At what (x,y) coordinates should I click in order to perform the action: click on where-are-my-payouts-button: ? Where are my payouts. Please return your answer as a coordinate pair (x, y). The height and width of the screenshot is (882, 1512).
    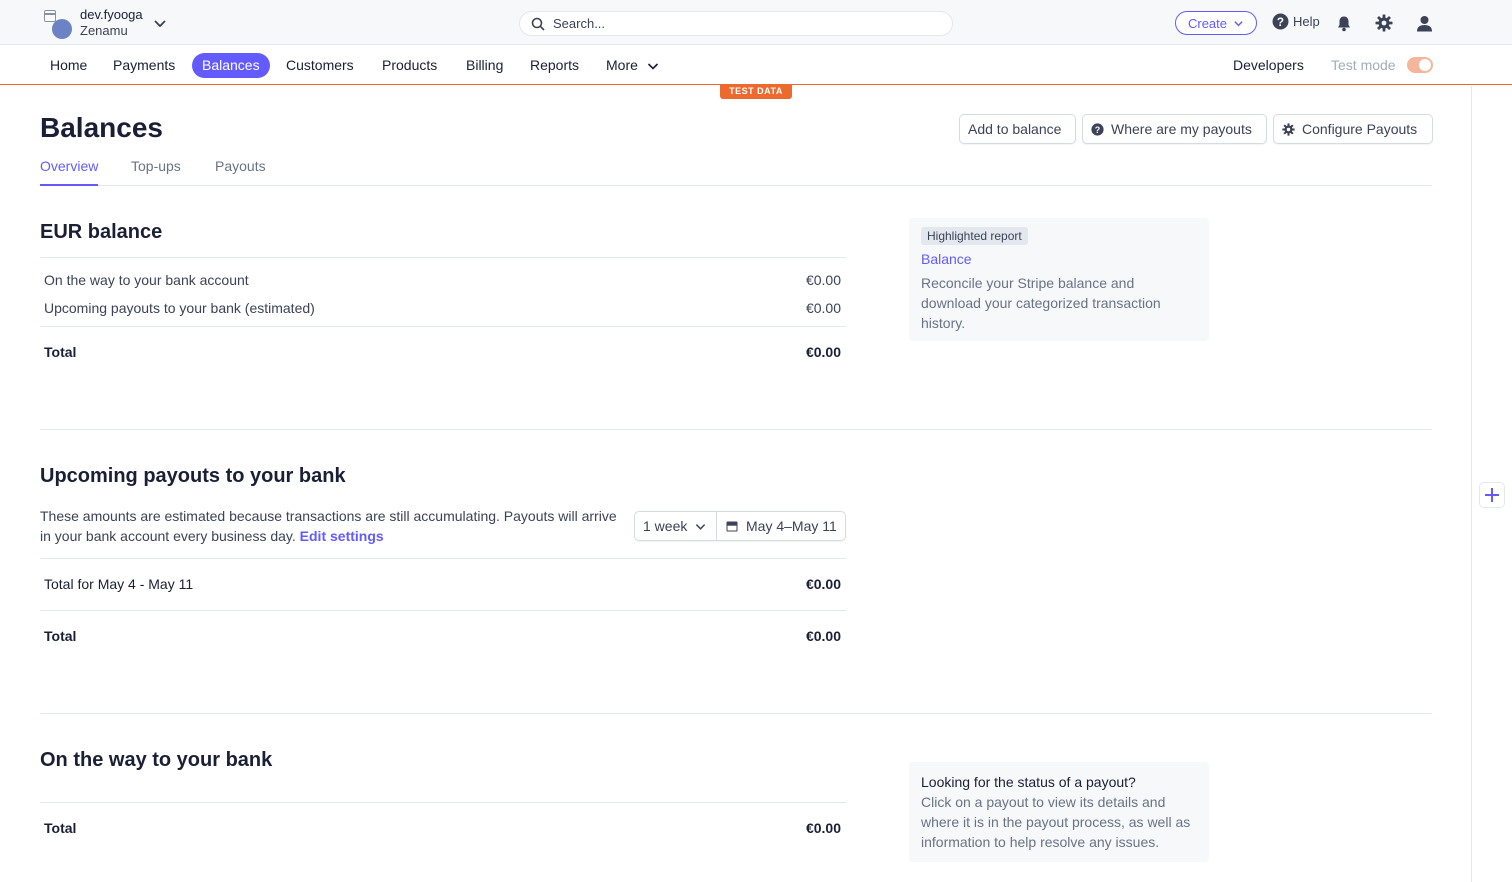
    Looking at the image, I should click on (1174, 129).